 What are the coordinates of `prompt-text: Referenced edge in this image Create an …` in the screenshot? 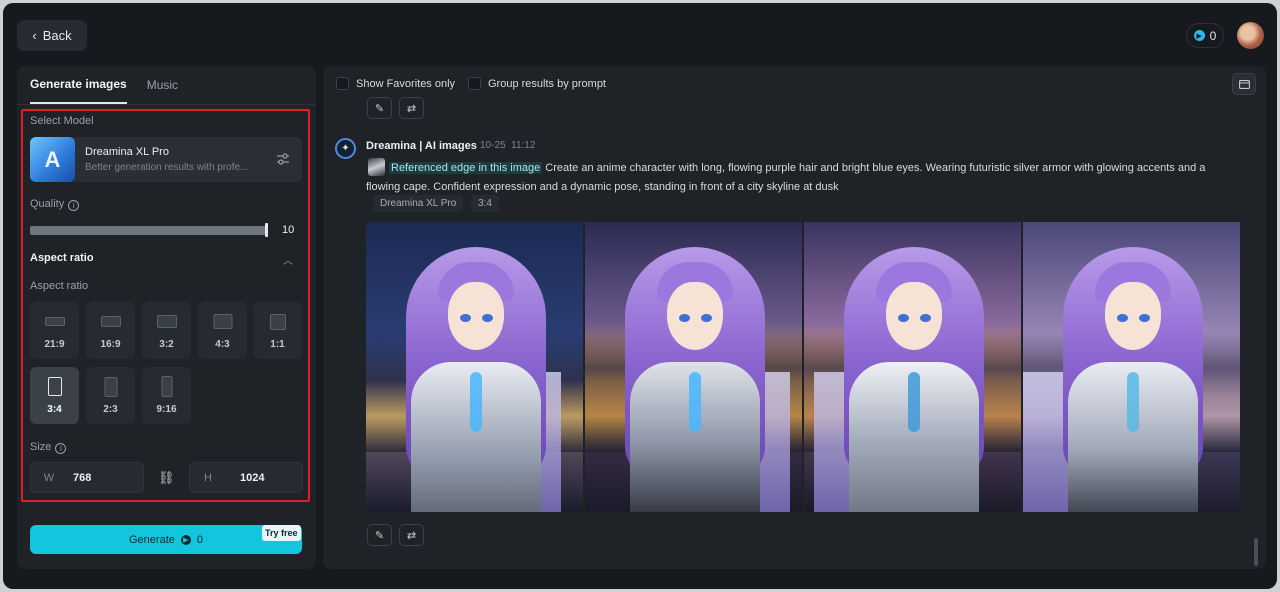 It's located at (801, 178).